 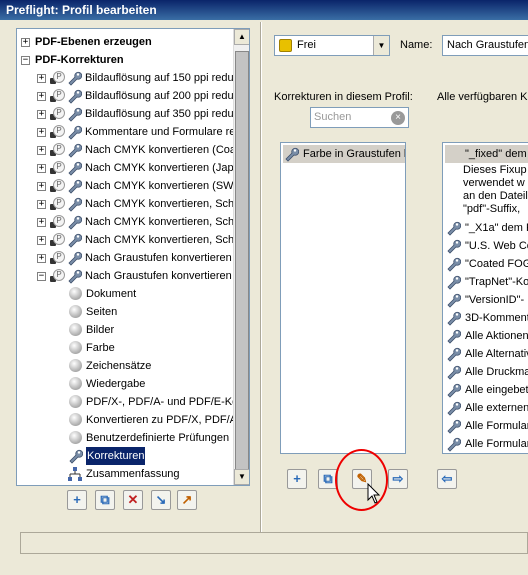 What do you see at coordinates (126, 258) in the screenshot?
I see `tree-item: + P Nach Graustufen konvertieren` at bounding box center [126, 258].